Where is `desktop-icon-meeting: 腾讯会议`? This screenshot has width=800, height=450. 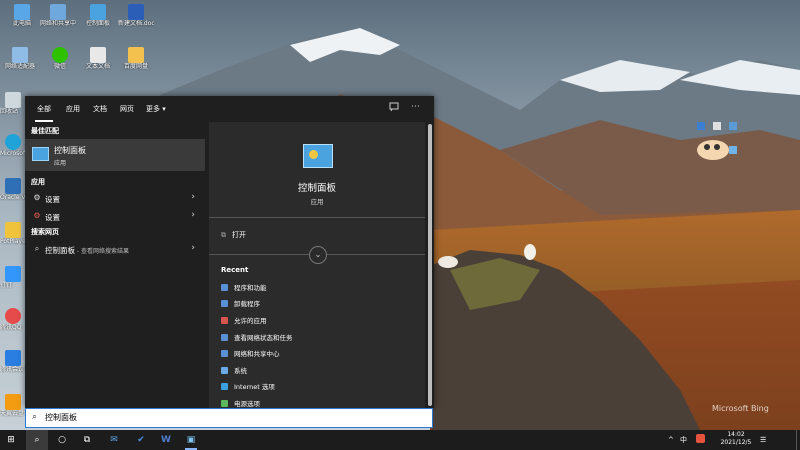 desktop-icon-meeting: 腾讯会议 is located at coordinates (12, 361).